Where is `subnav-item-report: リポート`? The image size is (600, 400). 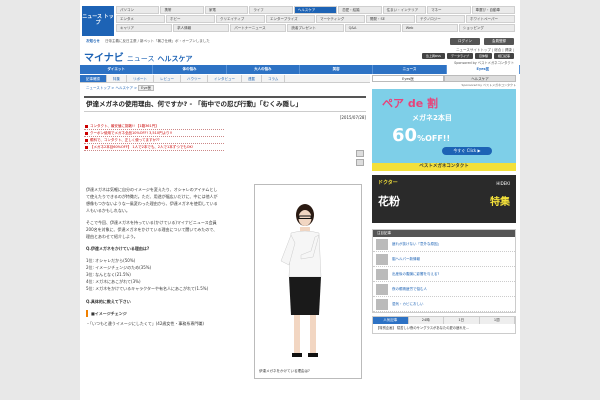
subnav-item-report: リポート is located at coordinates (140, 78).